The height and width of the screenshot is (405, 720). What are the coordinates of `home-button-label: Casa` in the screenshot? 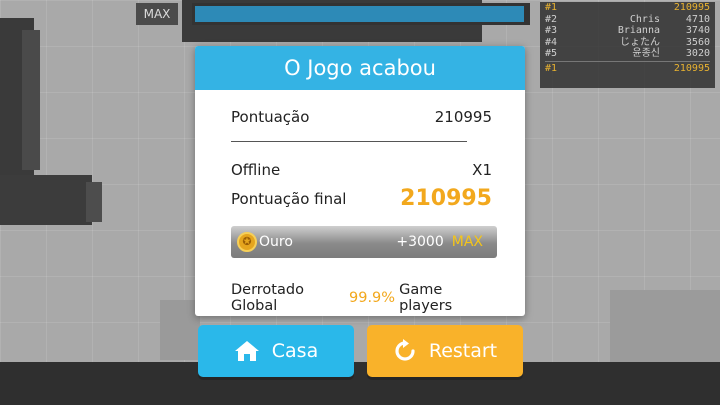 It's located at (295, 351).